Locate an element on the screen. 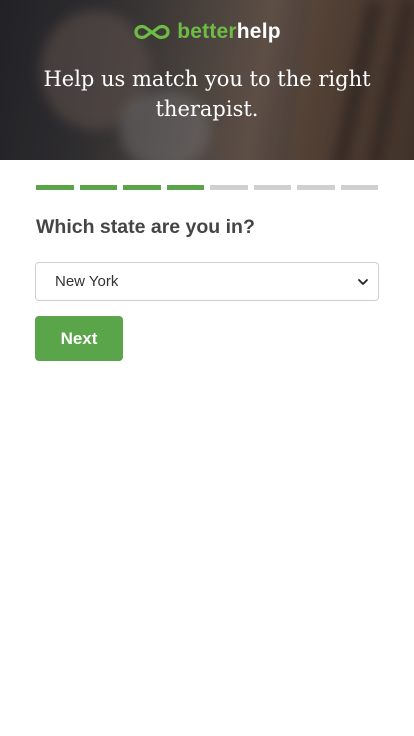  chevron-down-icon is located at coordinates (363, 281).